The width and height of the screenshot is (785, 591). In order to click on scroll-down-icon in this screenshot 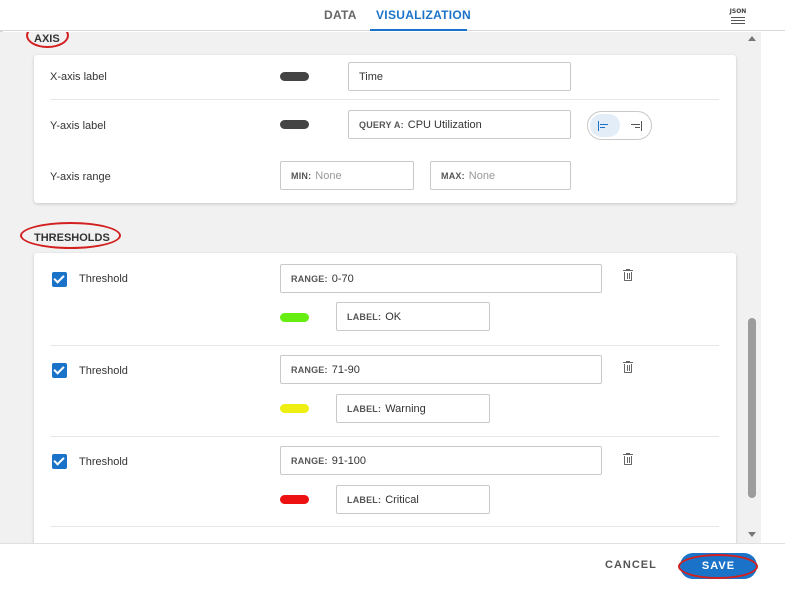, I will do `click(752, 534)`.